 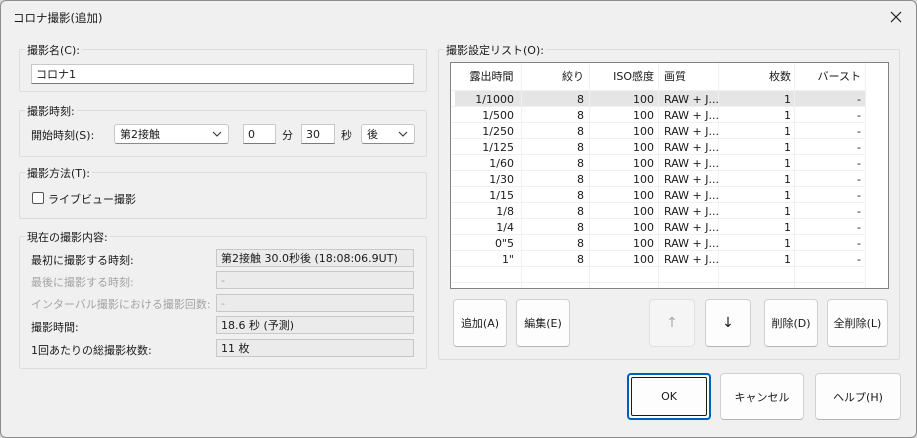 What do you see at coordinates (259, 134) in the screenshot?
I see `minutes-input: 0` at bounding box center [259, 134].